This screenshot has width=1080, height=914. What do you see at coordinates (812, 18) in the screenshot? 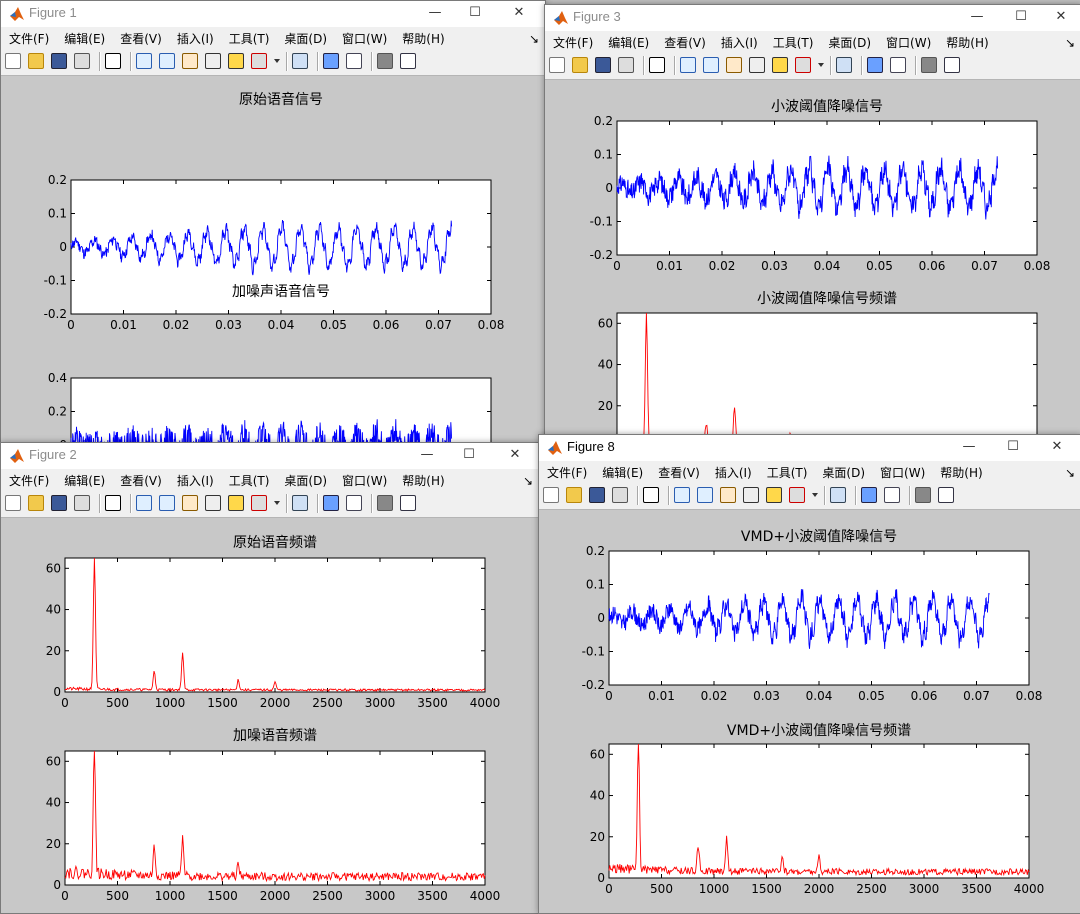
I see `title-bar: Figure 3 — ☐ ✕` at bounding box center [812, 18].